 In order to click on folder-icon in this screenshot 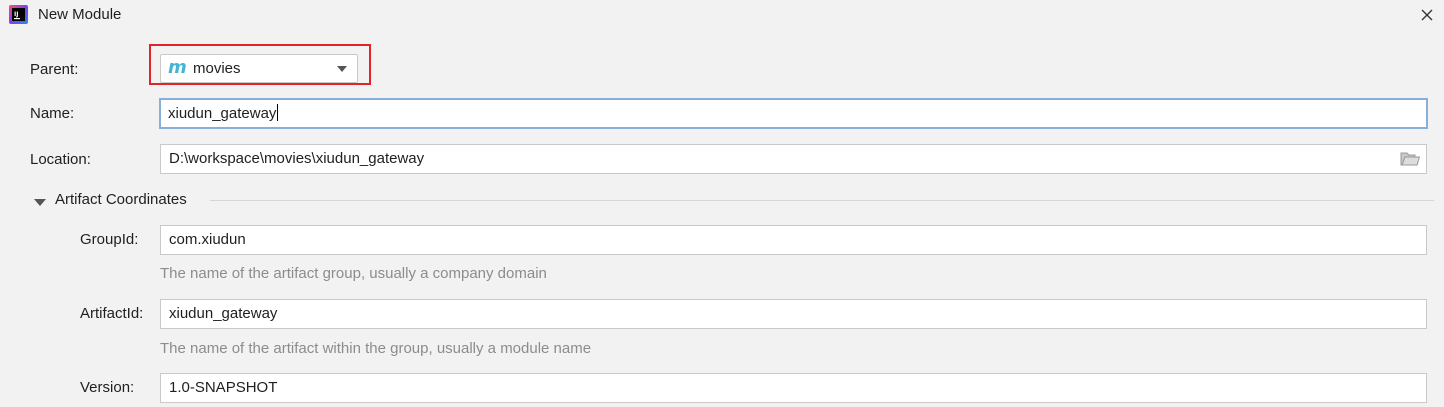, I will do `click(1410, 159)`.